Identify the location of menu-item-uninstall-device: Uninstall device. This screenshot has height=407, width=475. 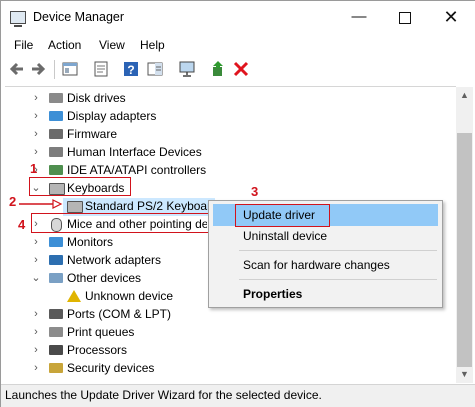
(325, 236).